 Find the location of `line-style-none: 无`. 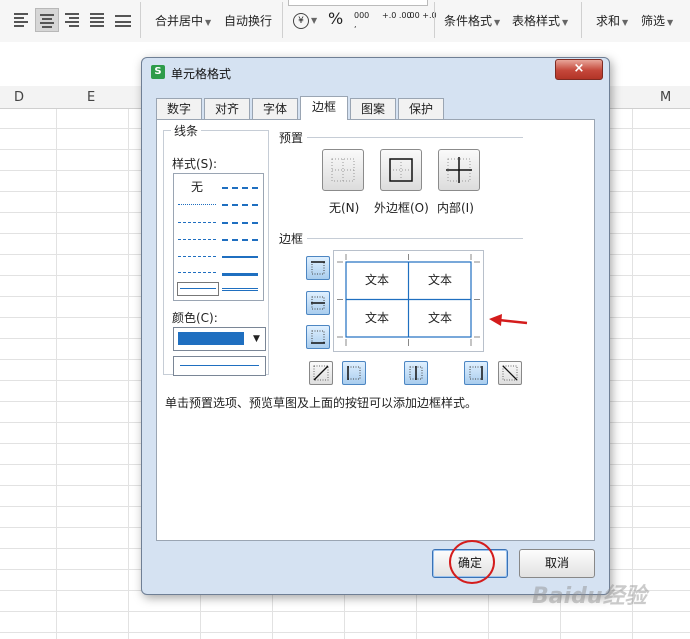

line-style-none: 无 is located at coordinates (197, 186).